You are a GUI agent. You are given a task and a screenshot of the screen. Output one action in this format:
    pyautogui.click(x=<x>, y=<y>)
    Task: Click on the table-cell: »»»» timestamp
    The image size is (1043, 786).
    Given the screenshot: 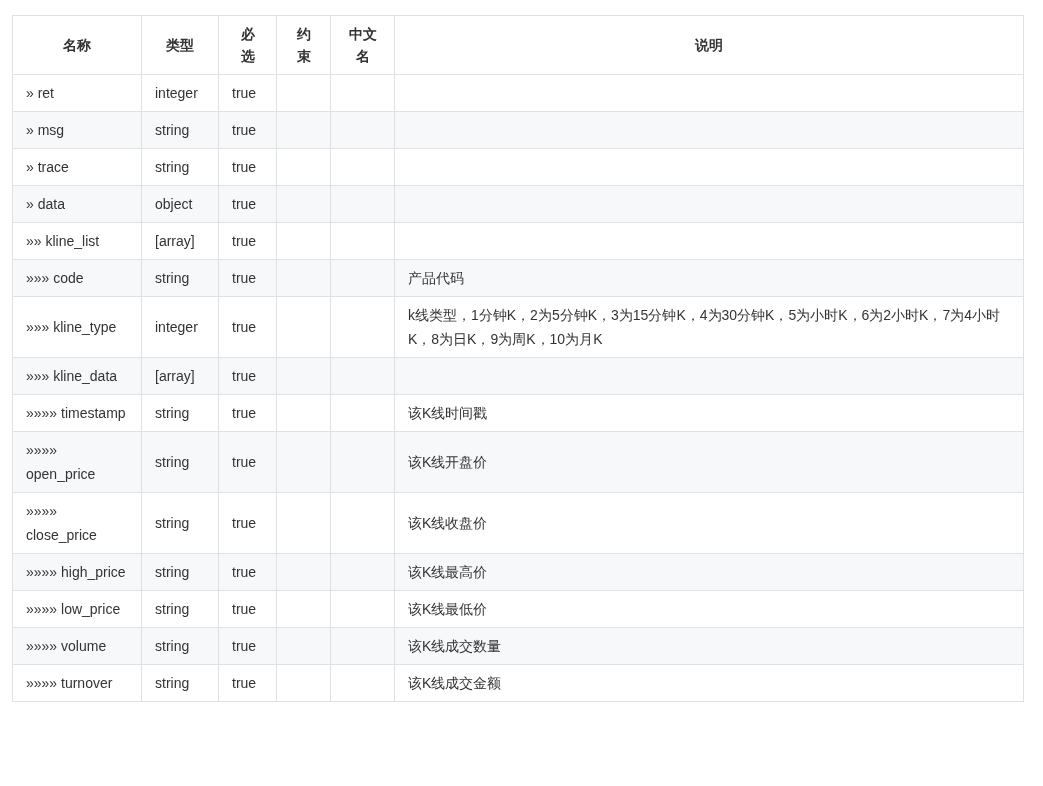 What is the action you would take?
    pyautogui.click(x=77, y=413)
    